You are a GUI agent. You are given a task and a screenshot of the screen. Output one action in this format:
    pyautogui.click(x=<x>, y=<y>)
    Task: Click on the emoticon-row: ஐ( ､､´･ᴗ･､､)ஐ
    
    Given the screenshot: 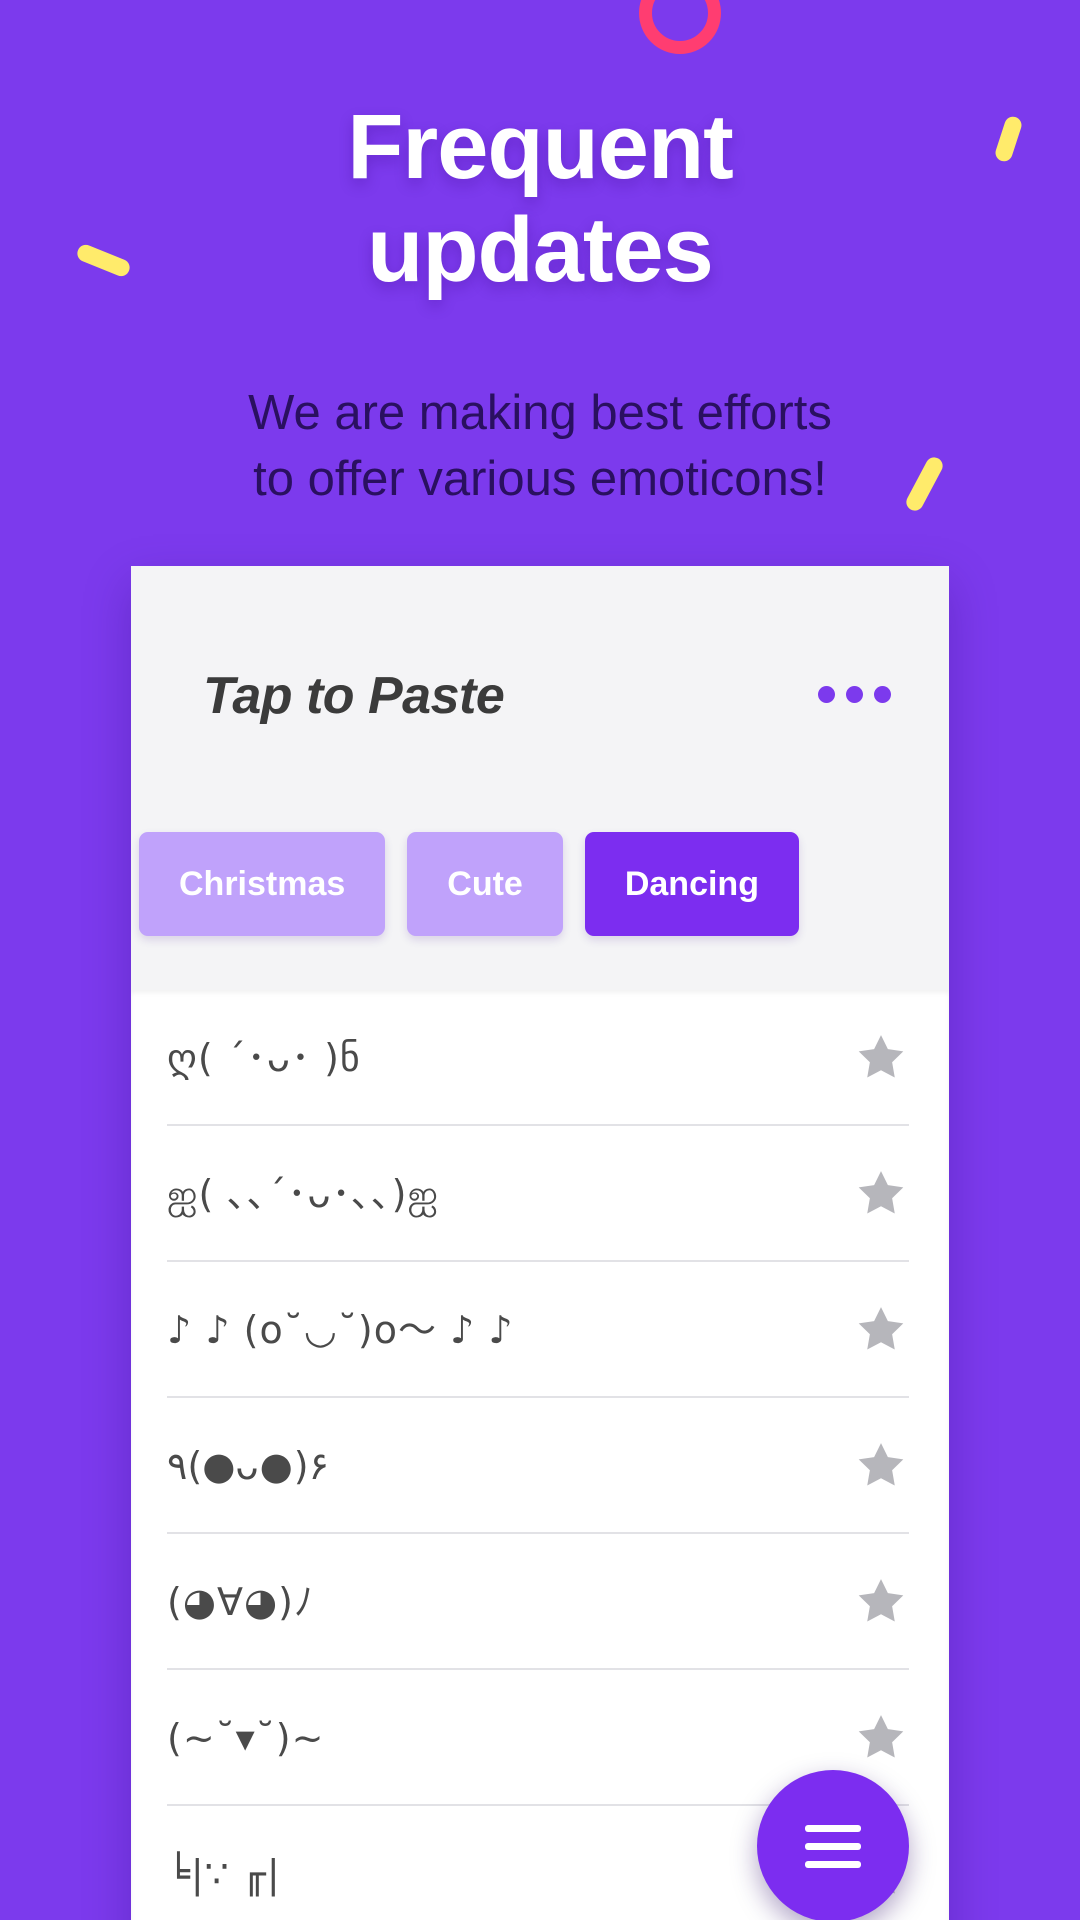 What is the action you would take?
    pyautogui.click(x=540, y=1194)
    